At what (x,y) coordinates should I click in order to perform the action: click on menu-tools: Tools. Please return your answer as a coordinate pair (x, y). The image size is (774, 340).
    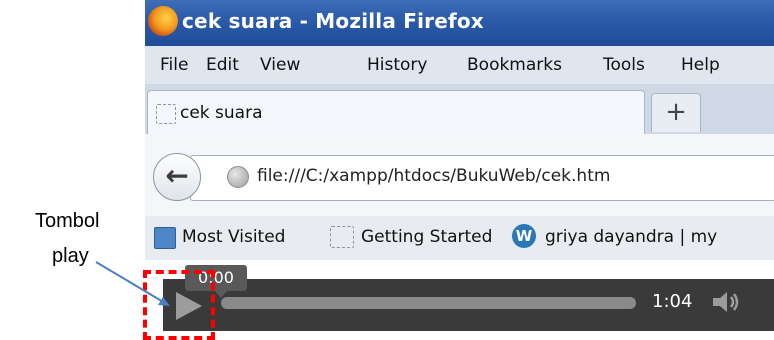
    Looking at the image, I should click on (624, 65).